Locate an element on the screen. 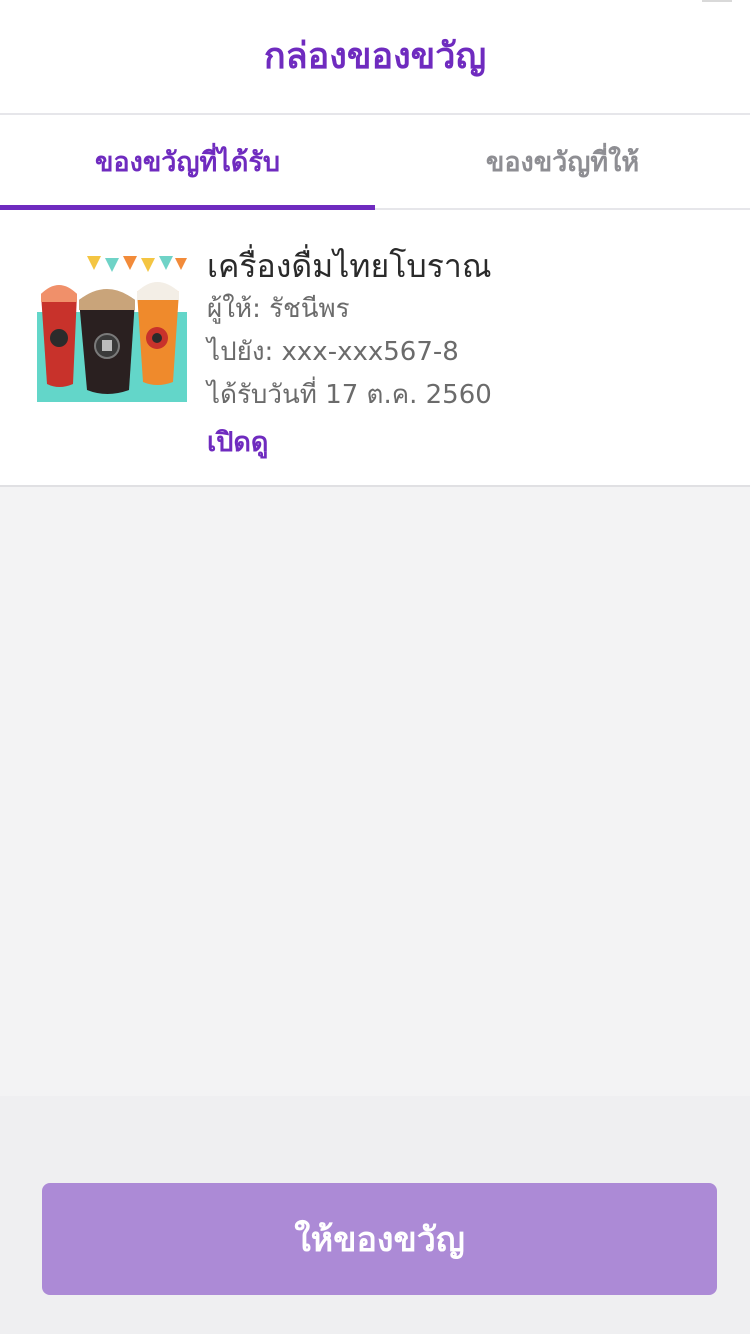 This screenshot has width=750, height=1334. give-gift-button: ให้ของขวัญ is located at coordinates (379, 1239).